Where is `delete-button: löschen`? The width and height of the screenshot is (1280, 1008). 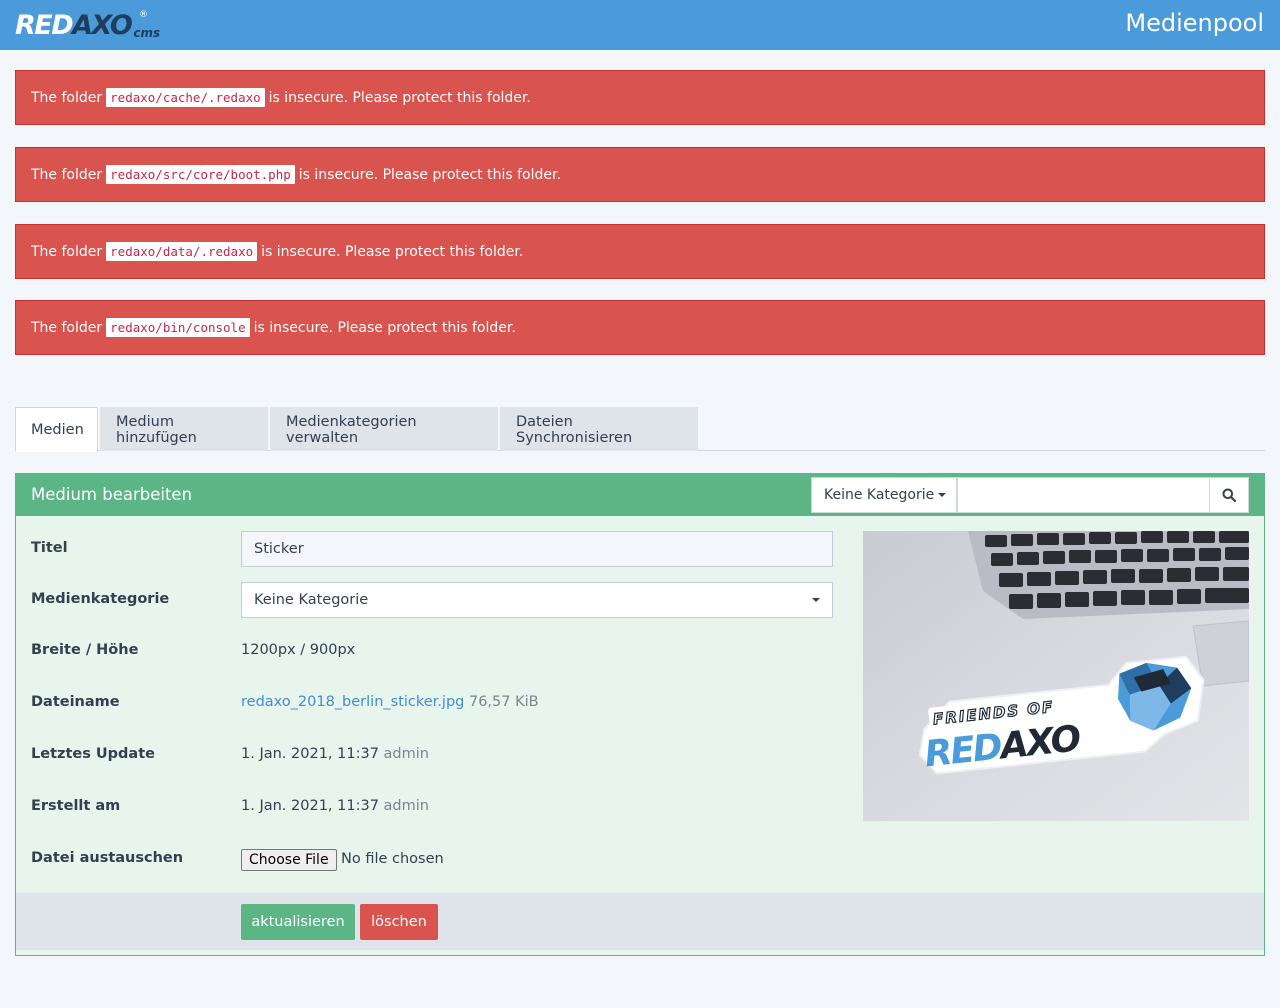
delete-button: löschen is located at coordinates (399, 922).